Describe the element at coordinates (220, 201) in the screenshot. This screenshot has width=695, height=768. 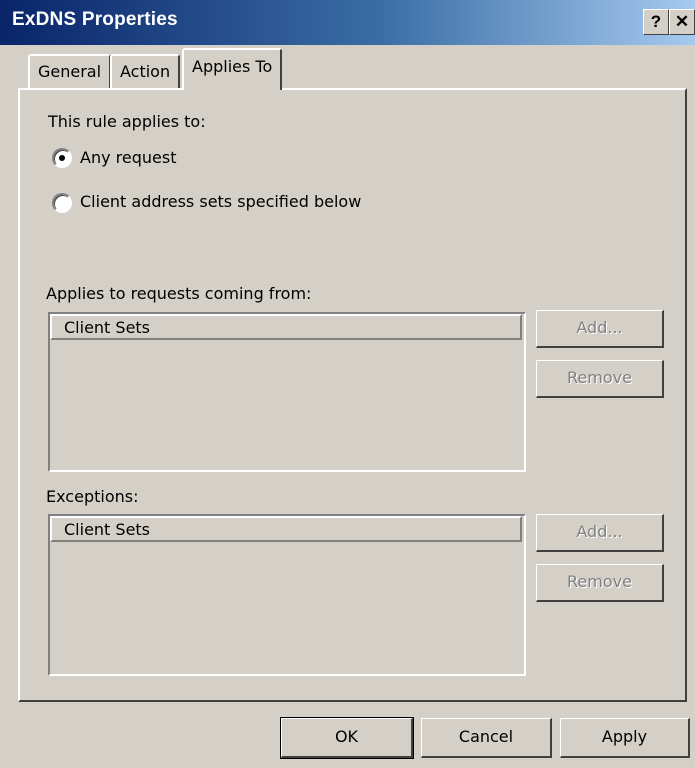
I see `client-address-sets-label: Client address sets specified below` at that location.